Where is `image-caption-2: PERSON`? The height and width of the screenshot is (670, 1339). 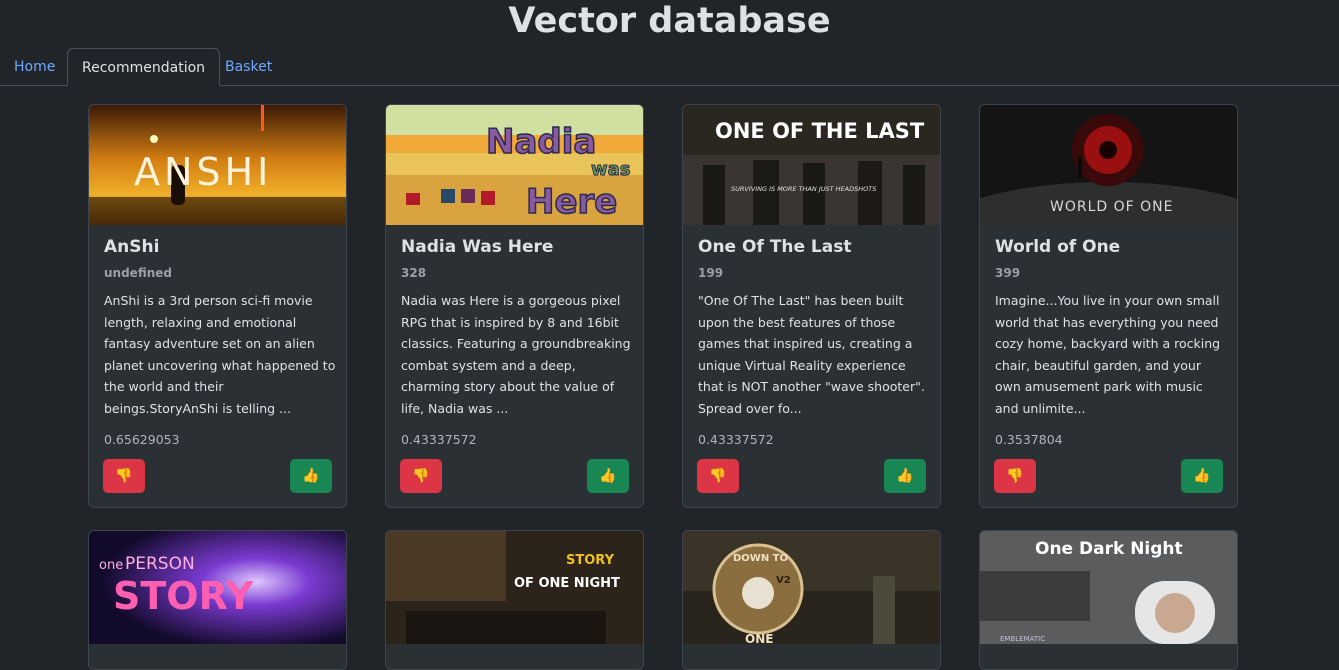 image-caption-2: PERSON is located at coordinates (160, 564).